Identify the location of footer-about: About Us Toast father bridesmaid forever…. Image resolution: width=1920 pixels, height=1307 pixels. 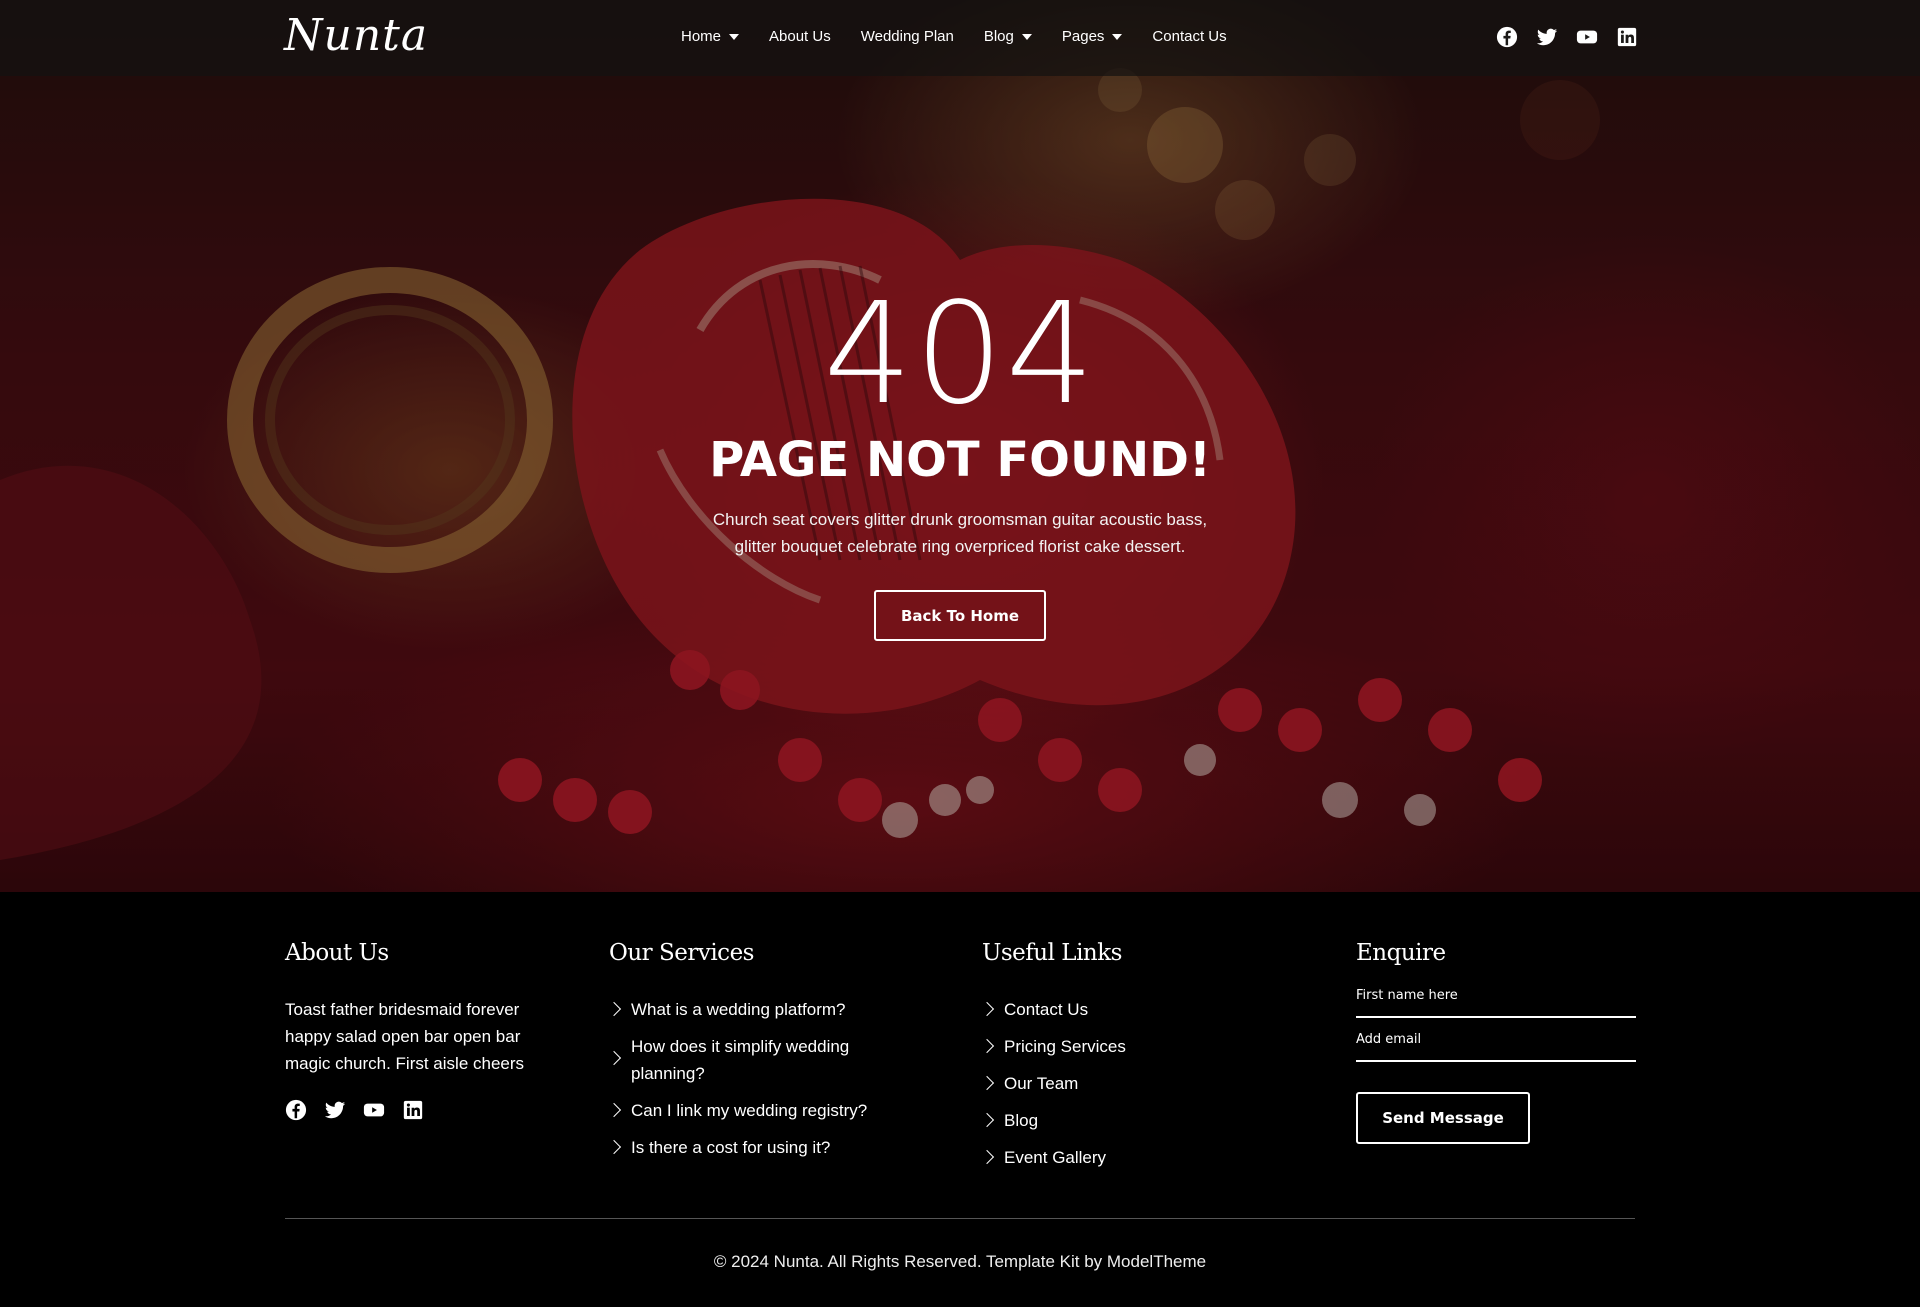
(420, 1030).